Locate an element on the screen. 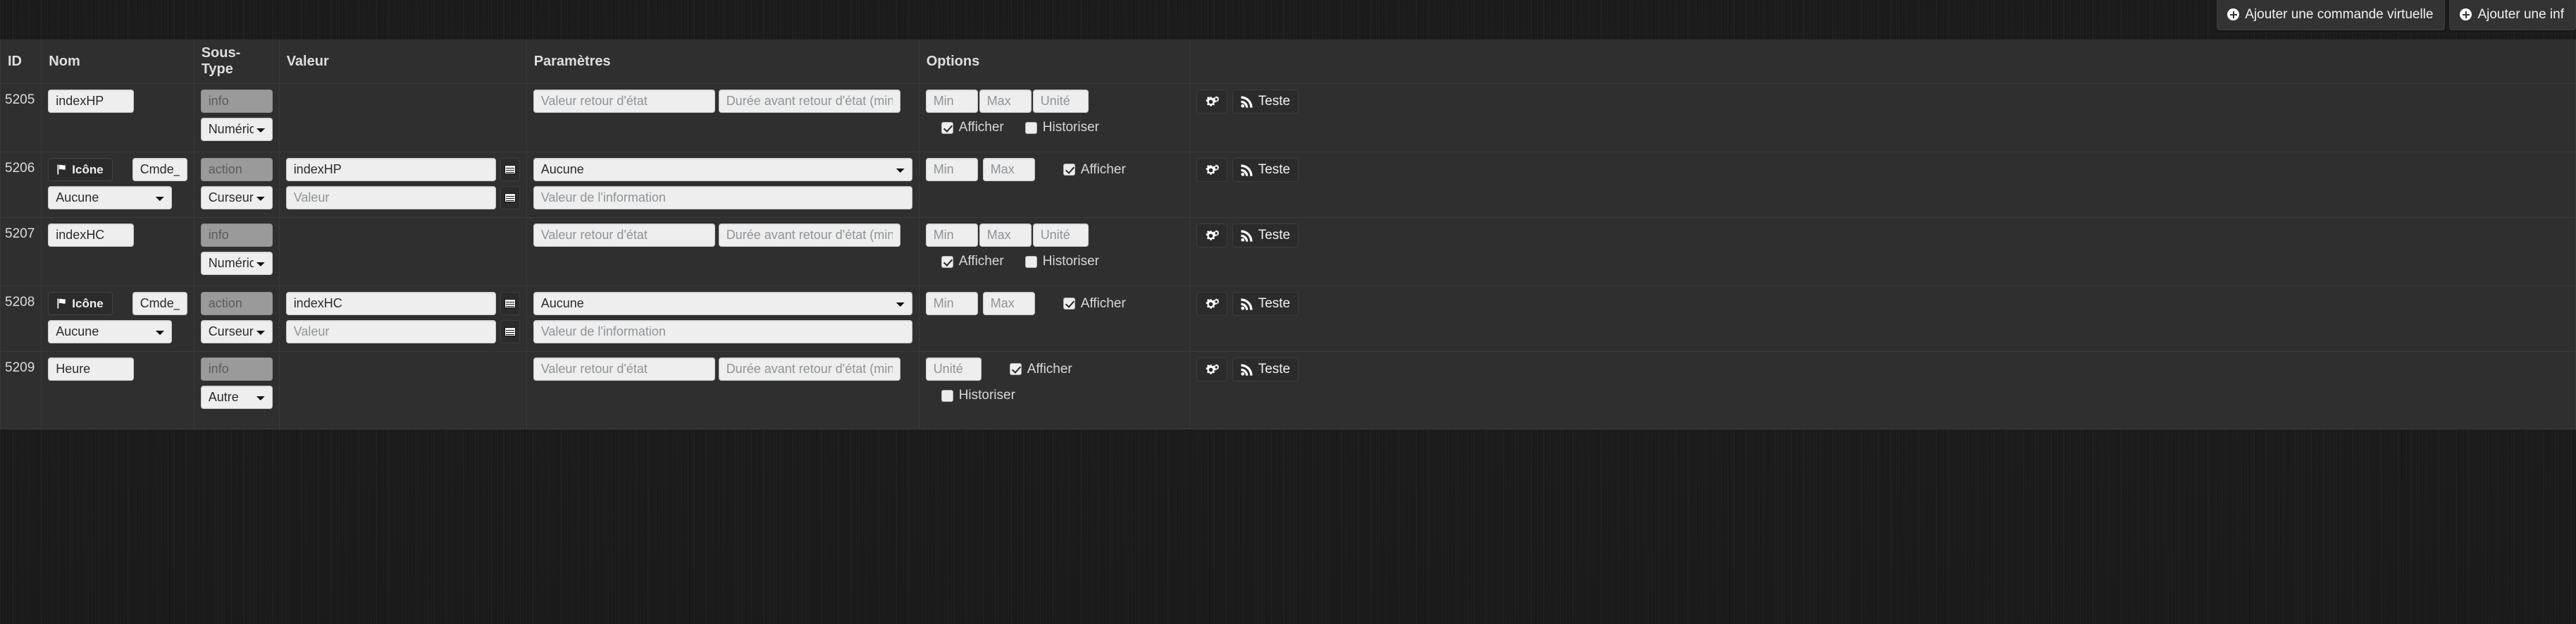  header-nom: Nom is located at coordinates (117, 61).